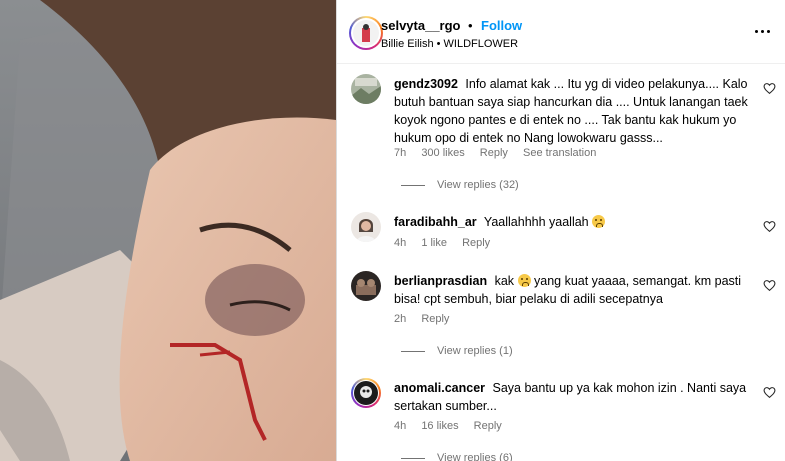 This screenshot has height=461, width=785. I want to click on audio-track: Billie Eilish • WILDFLOWER, so click(449, 44).